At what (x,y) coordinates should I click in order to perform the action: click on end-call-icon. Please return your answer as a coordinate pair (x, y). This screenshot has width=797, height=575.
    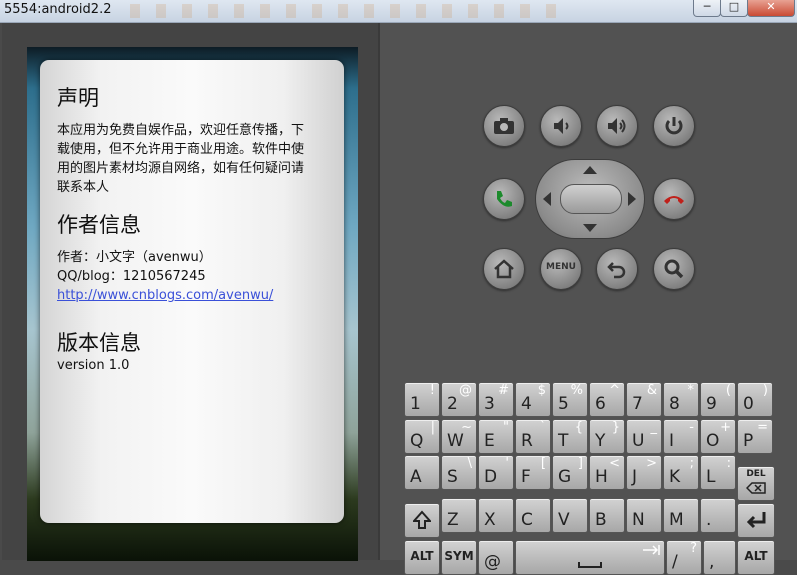
    Looking at the image, I should click on (674, 200).